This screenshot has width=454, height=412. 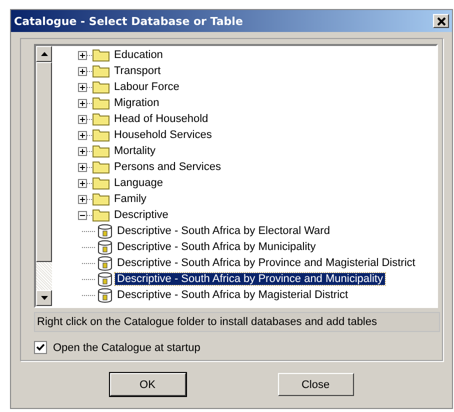 What do you see at coordinates (237, 322) in the screenshot?
I see `status-text: Right click on the Catalogue folder to install databases and add tables` at bounding box center [237, 322].